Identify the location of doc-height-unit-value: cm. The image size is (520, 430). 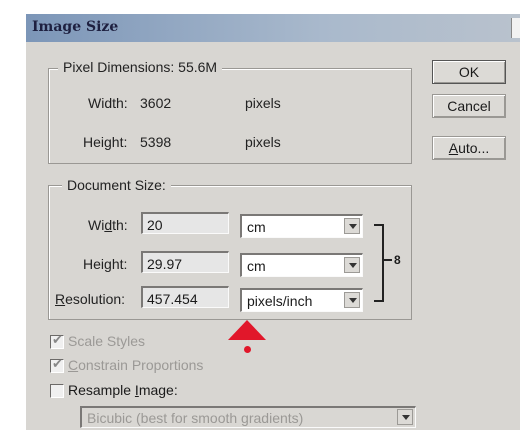
(256, 266).